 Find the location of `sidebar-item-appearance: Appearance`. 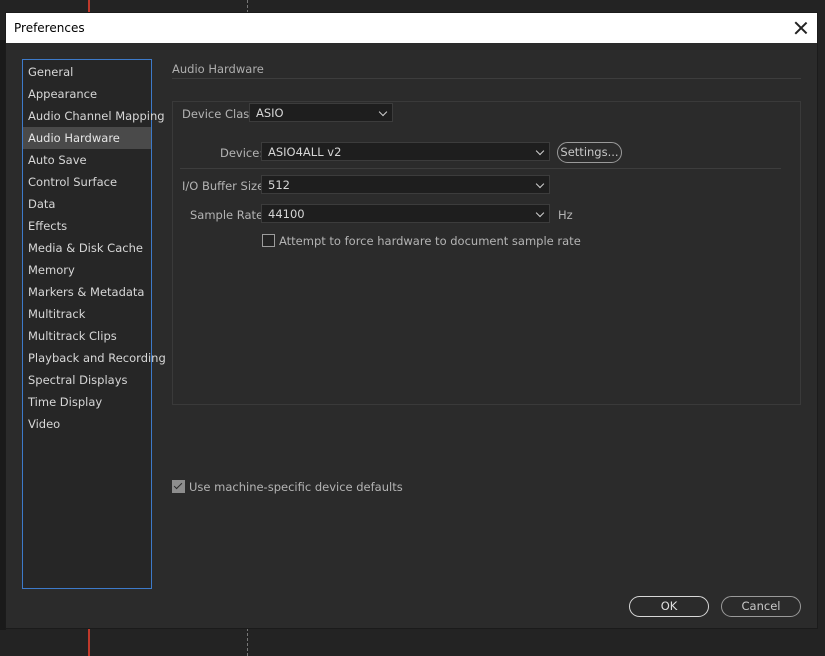

sidebar-item-appearance: Appearance is located at coordinates (87, 94).